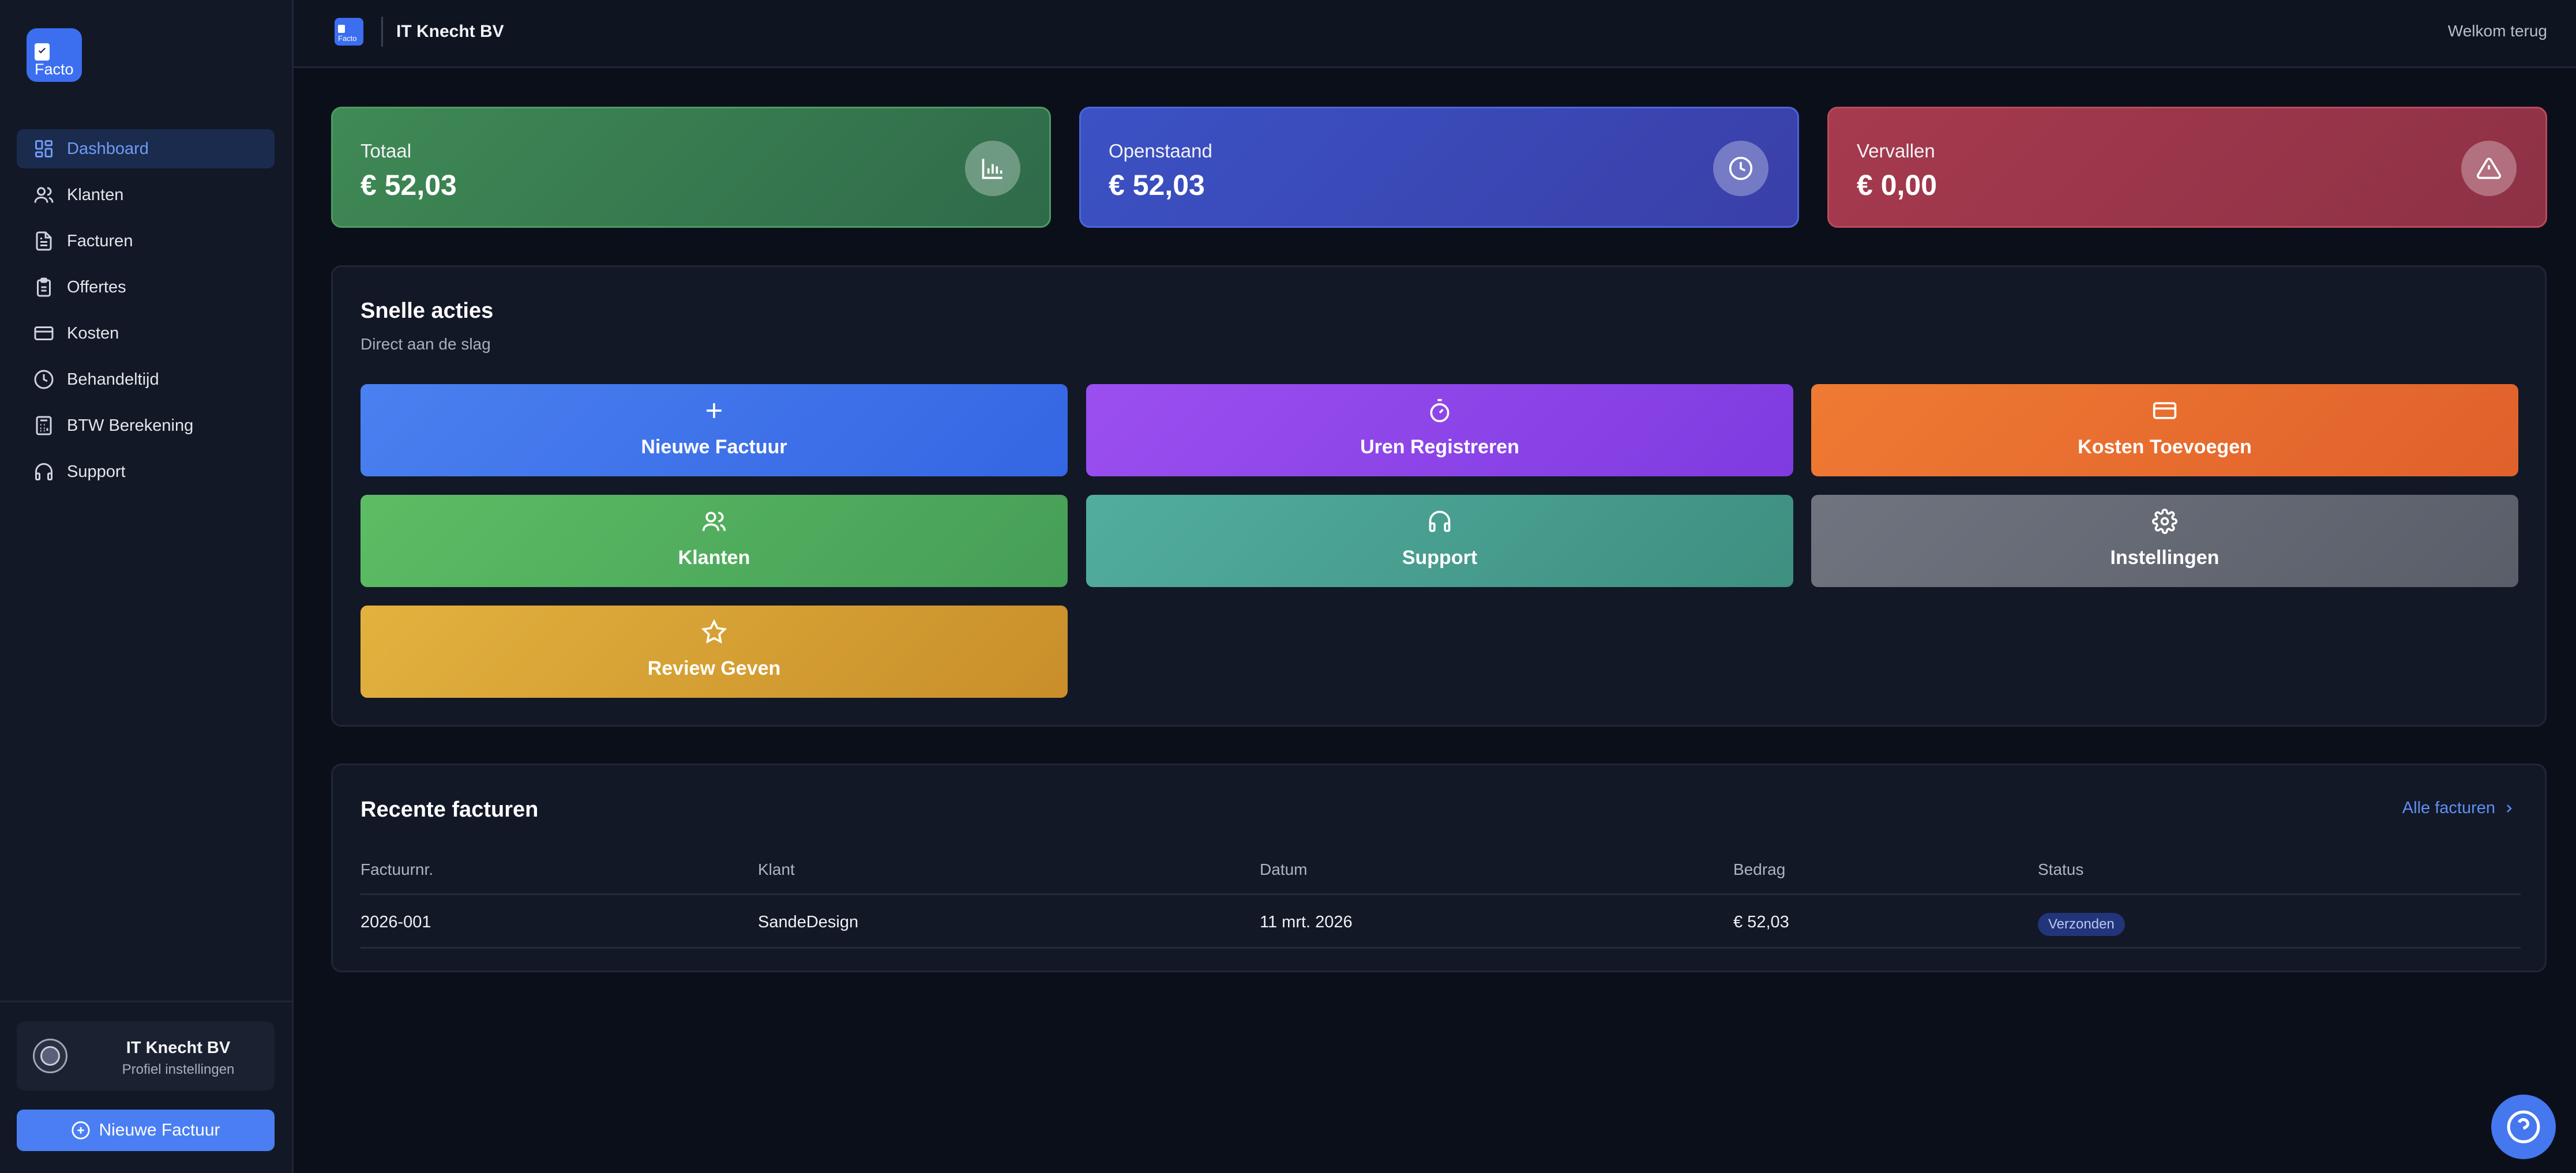  I want to click on sidebar-item-behandeltijd: Behandeltijd, so click(146, 379).